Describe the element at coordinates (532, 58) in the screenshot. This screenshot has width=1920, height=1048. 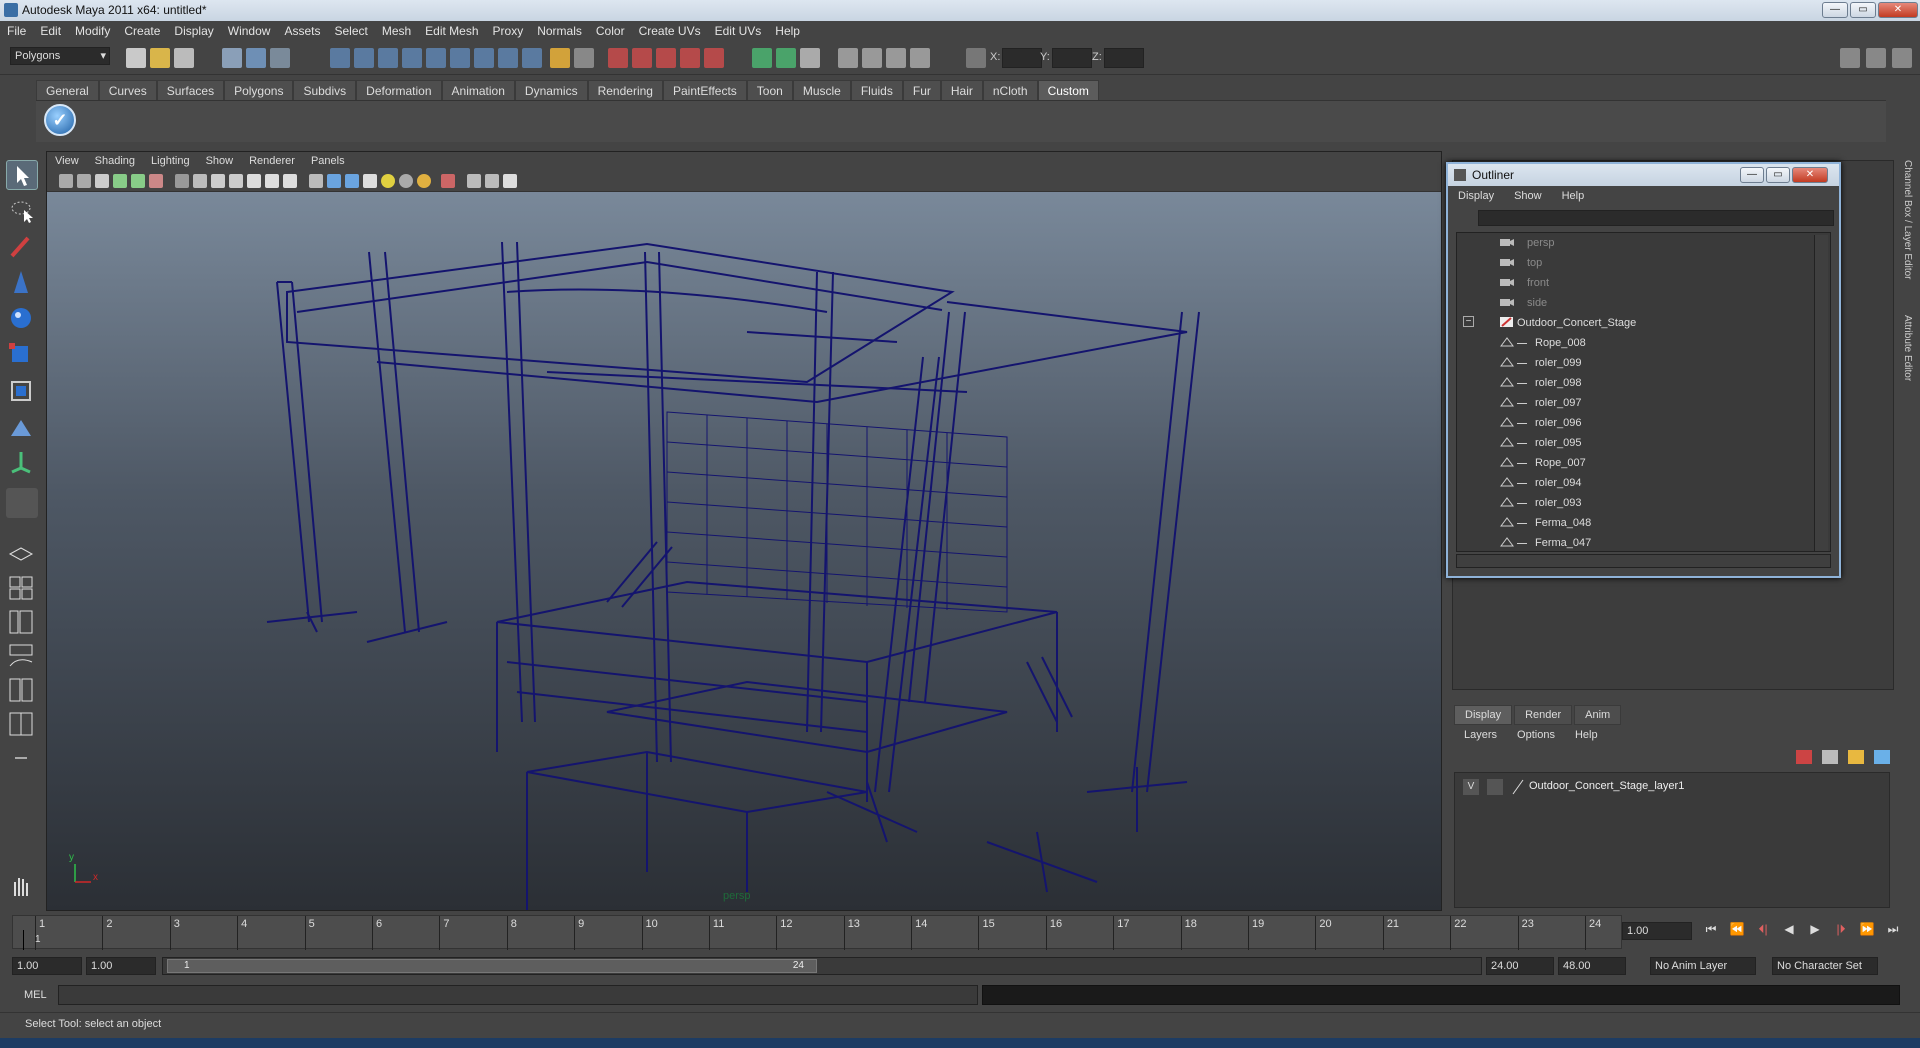
I see `question-icon` at that location.